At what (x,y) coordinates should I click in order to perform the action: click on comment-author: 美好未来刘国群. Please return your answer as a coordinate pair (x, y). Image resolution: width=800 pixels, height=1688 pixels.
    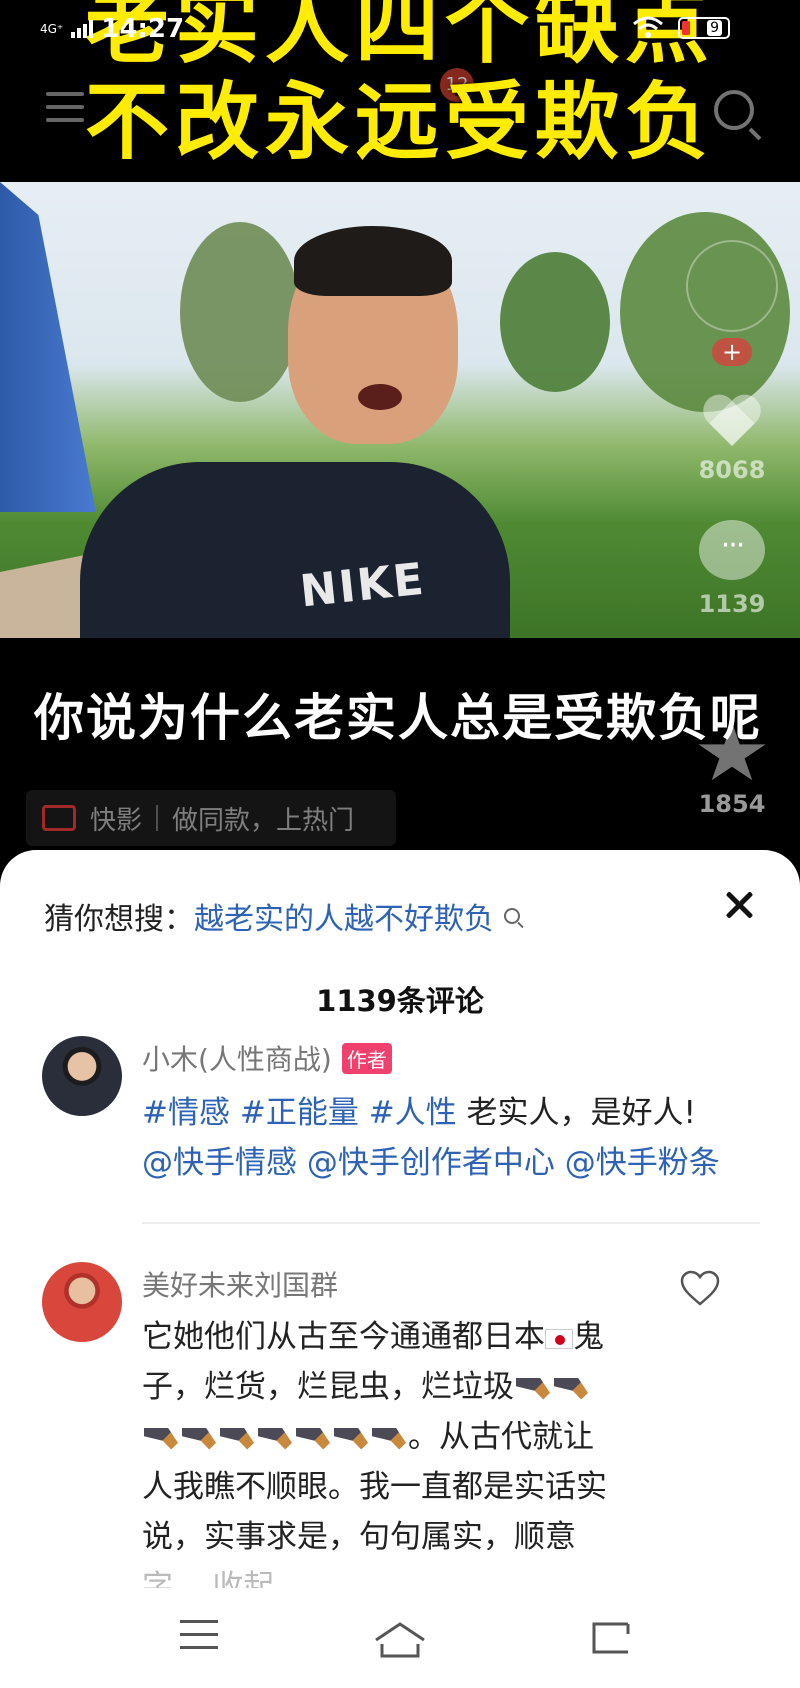
    Looking at the image, I should click on (240, 1284).